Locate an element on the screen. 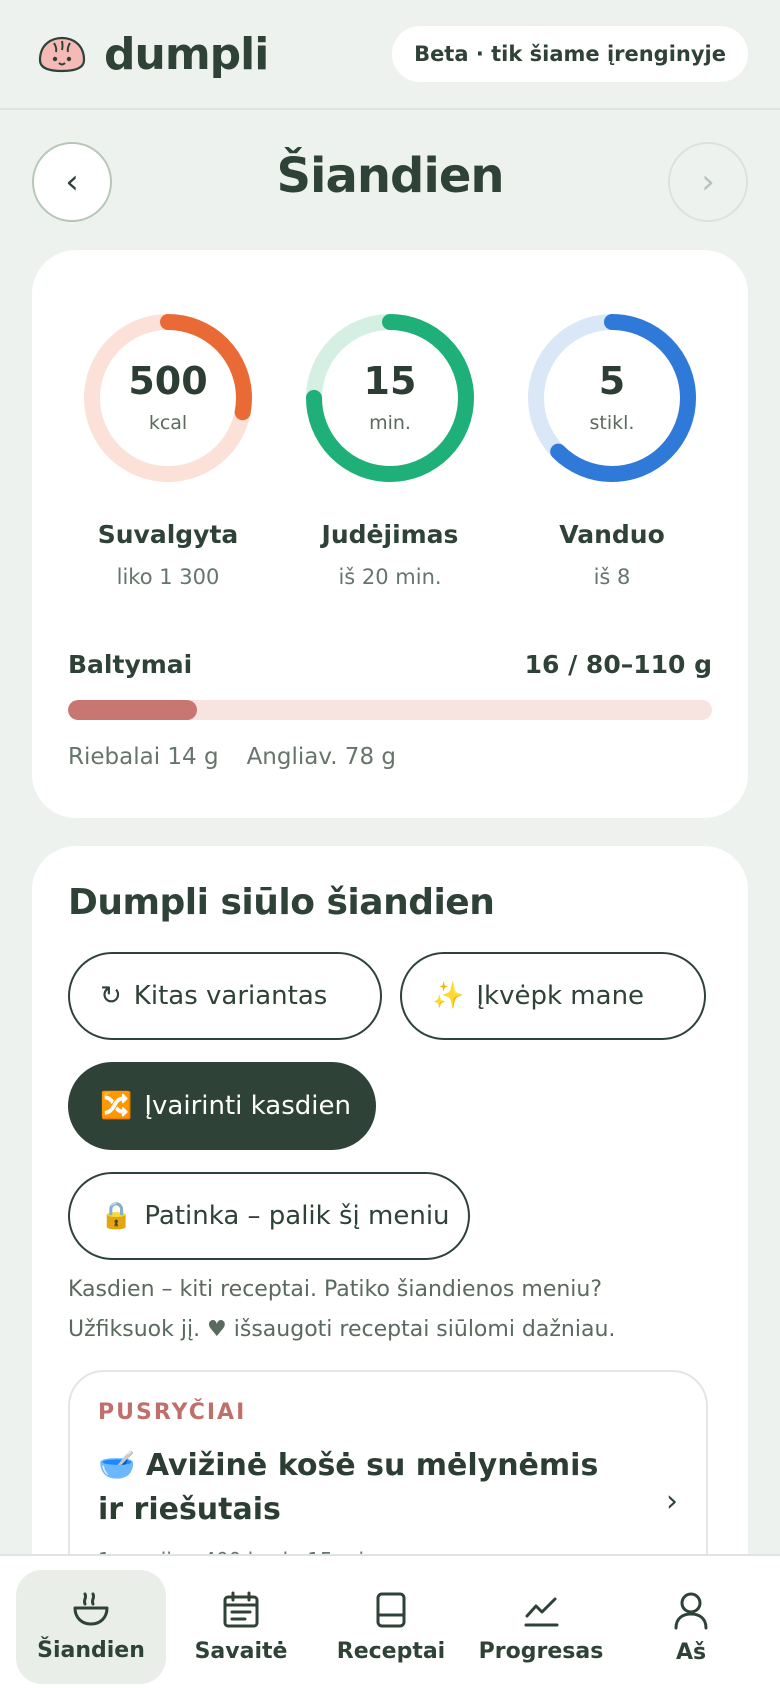 The image size is (780, 1688). meal-title-text: Avižinė košė su mėlynėmis ir riešutais is located at coordinates (348, 1487).